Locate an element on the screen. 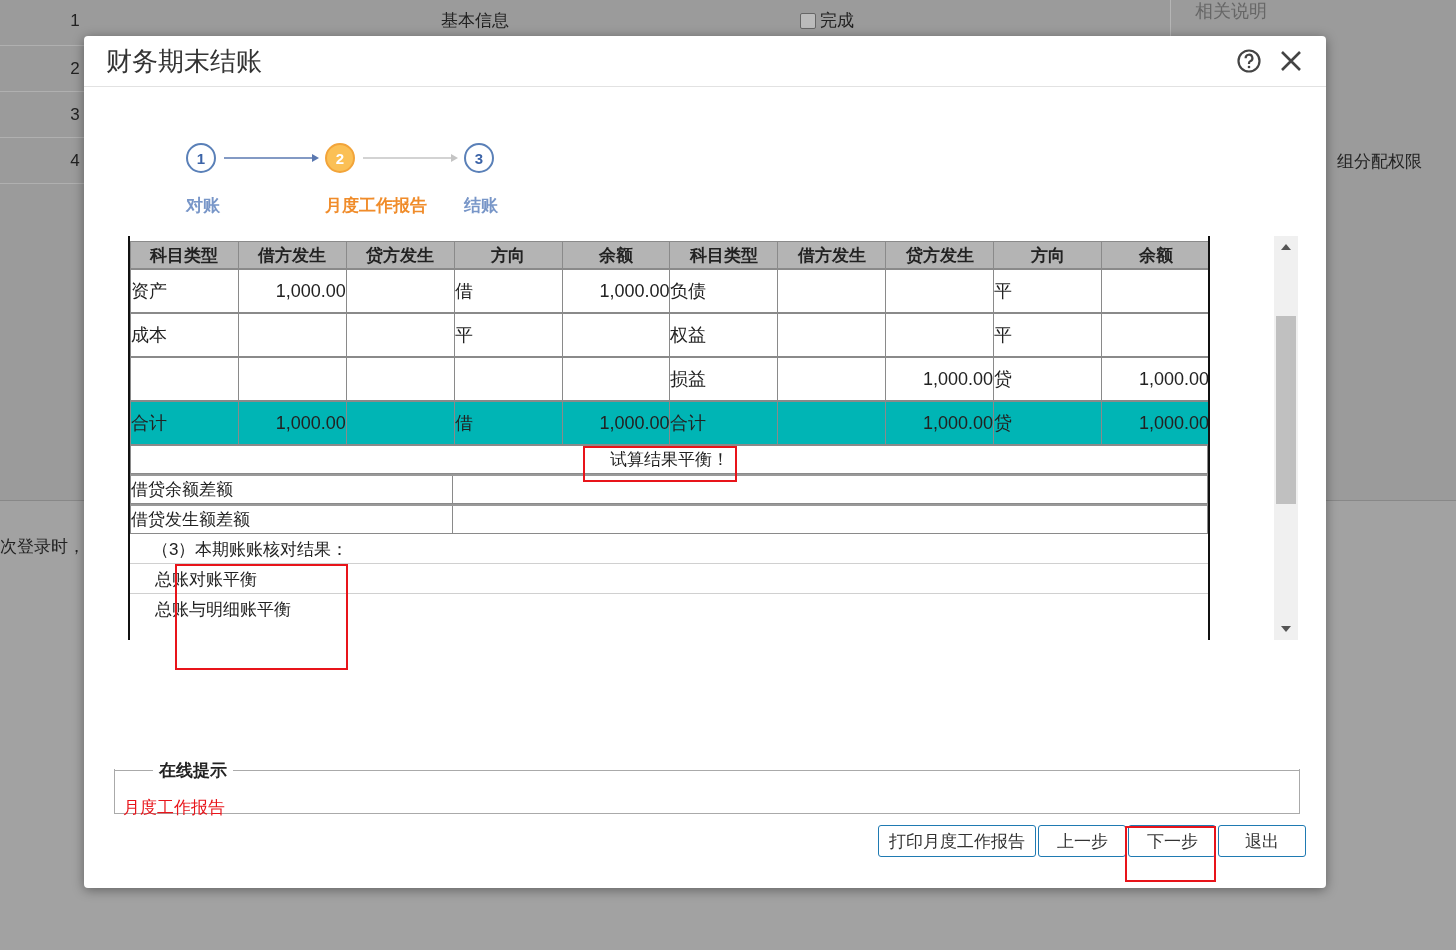  help-icon is located at coordinates (1249, 61).